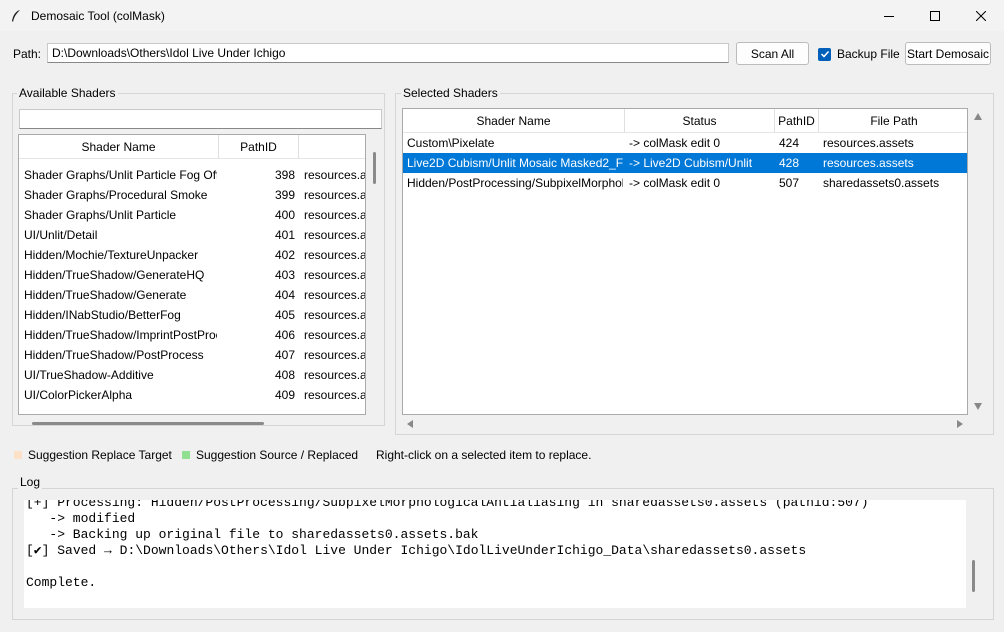 The width and height of the screenshot is (1004, 632). Describe the element at coordinates (105, 295) in the screenshot. I see `shader-name-cell: Hidden/TrueShadow/Generate` at that location.